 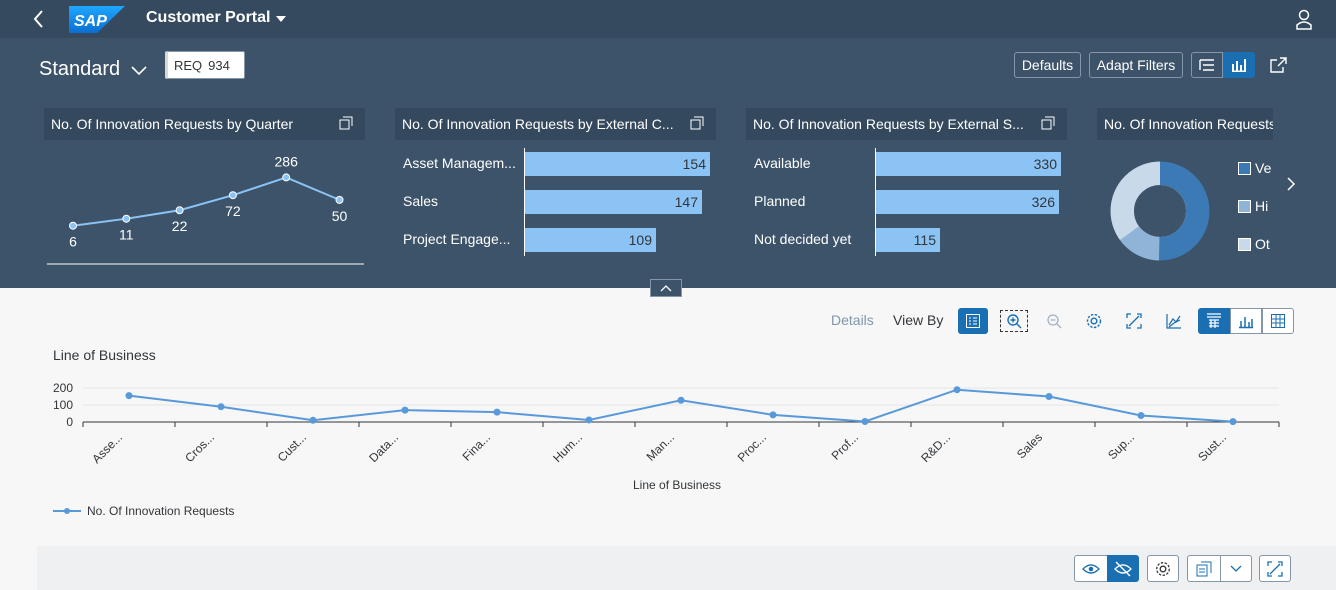 What do you see at coordinates (1214, 321) in the screenshot?
I see `view-chart-table-button` at bounding box center [1214, 321].